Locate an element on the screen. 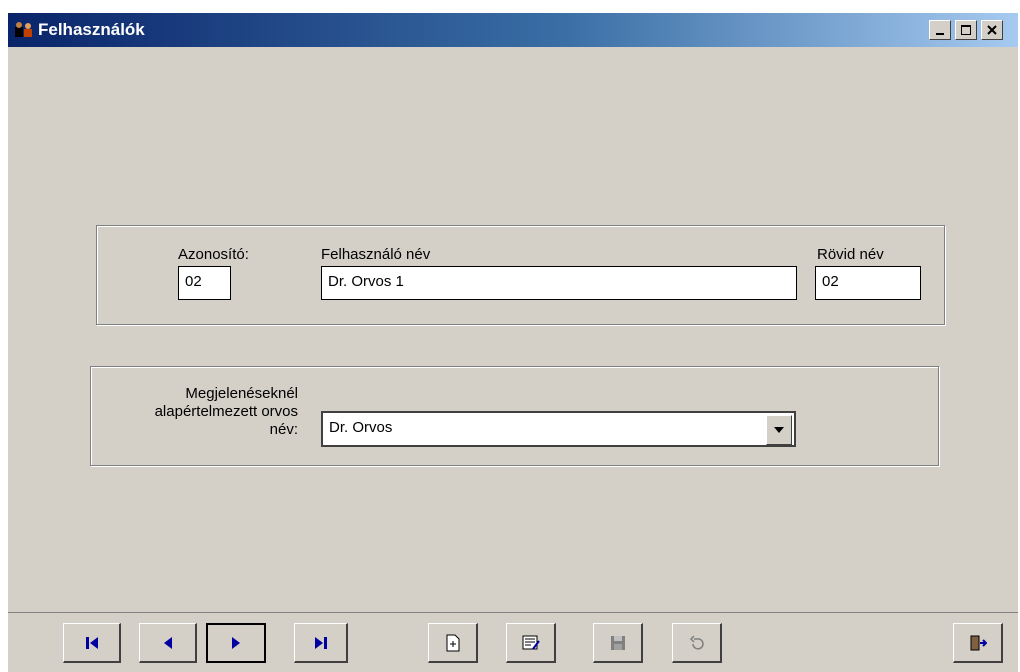  undo-icon is located at coordinates (696, 642).